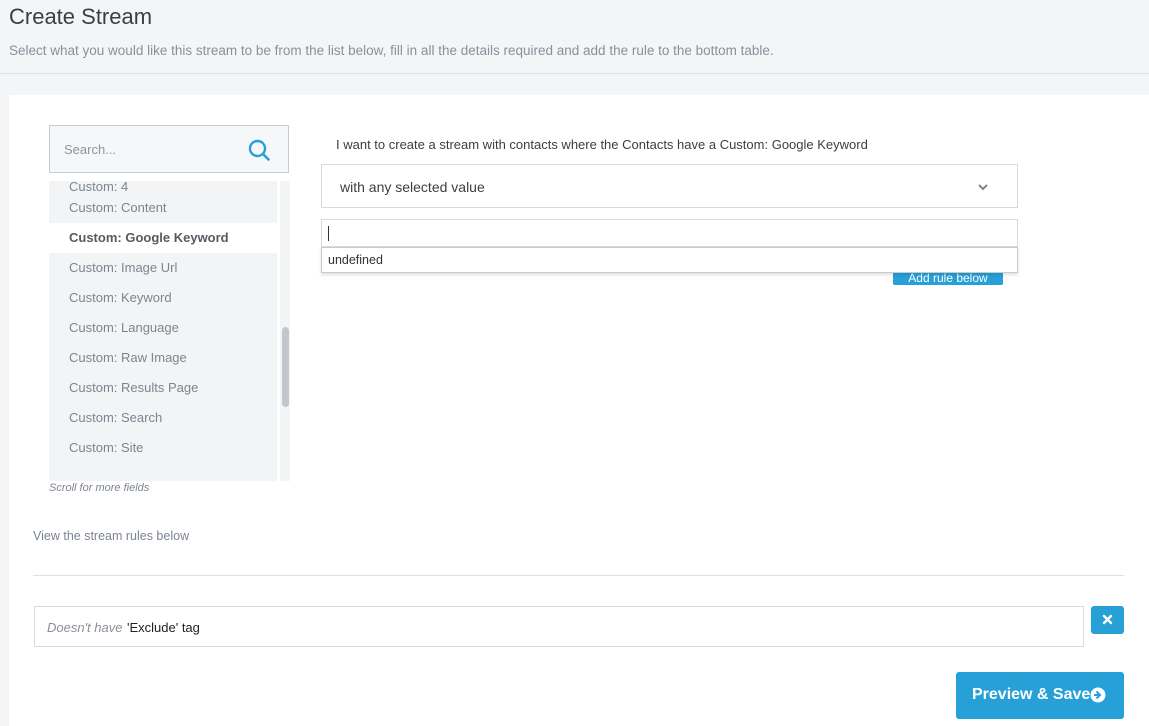 The image size is (1149, 726). What do you see at coordinates (669, 233) in the screenshot?
I see `value-input` at bounding box center [669, 233].